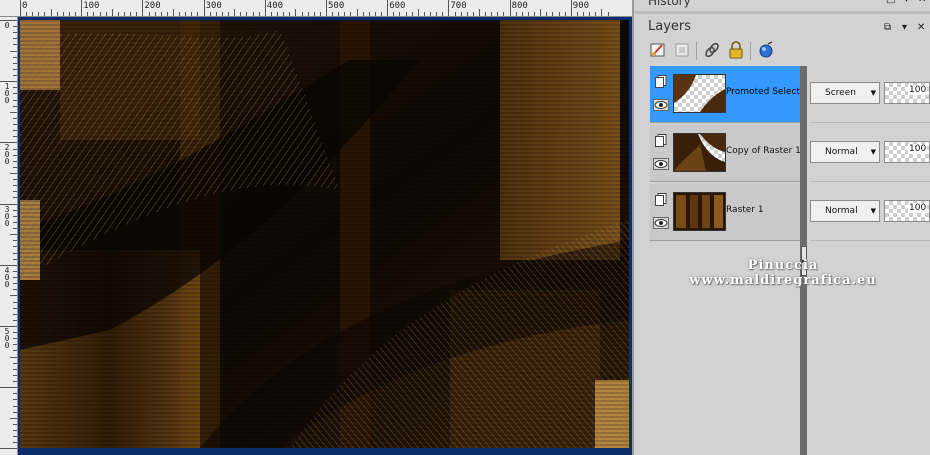  I want to click on paint-brush-icon, so click(658, 50).